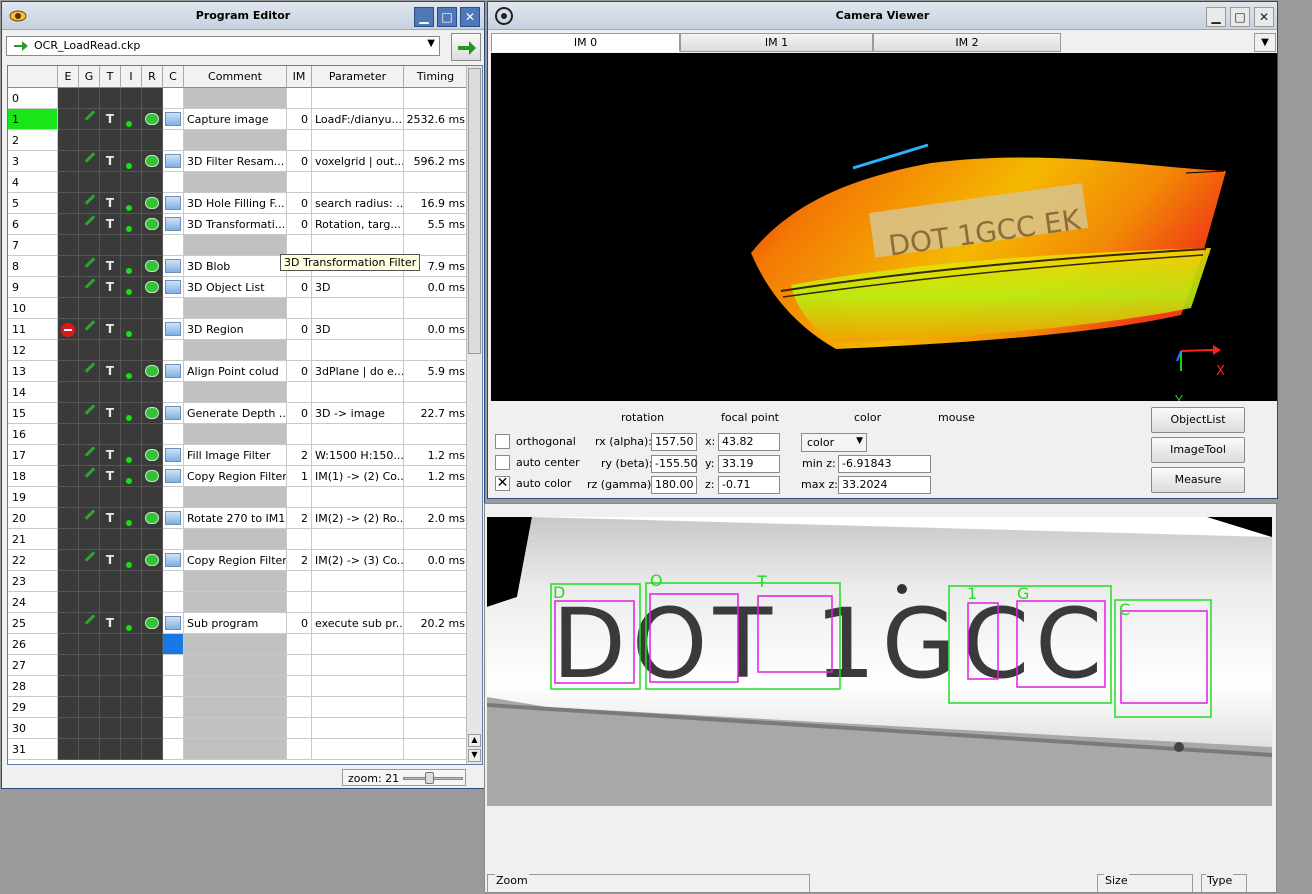 The width and height of the screenshot is (1312, 894). Describe the element at coordinates (33, 245) in the screenshot. I see `row-number: 7` at that location.